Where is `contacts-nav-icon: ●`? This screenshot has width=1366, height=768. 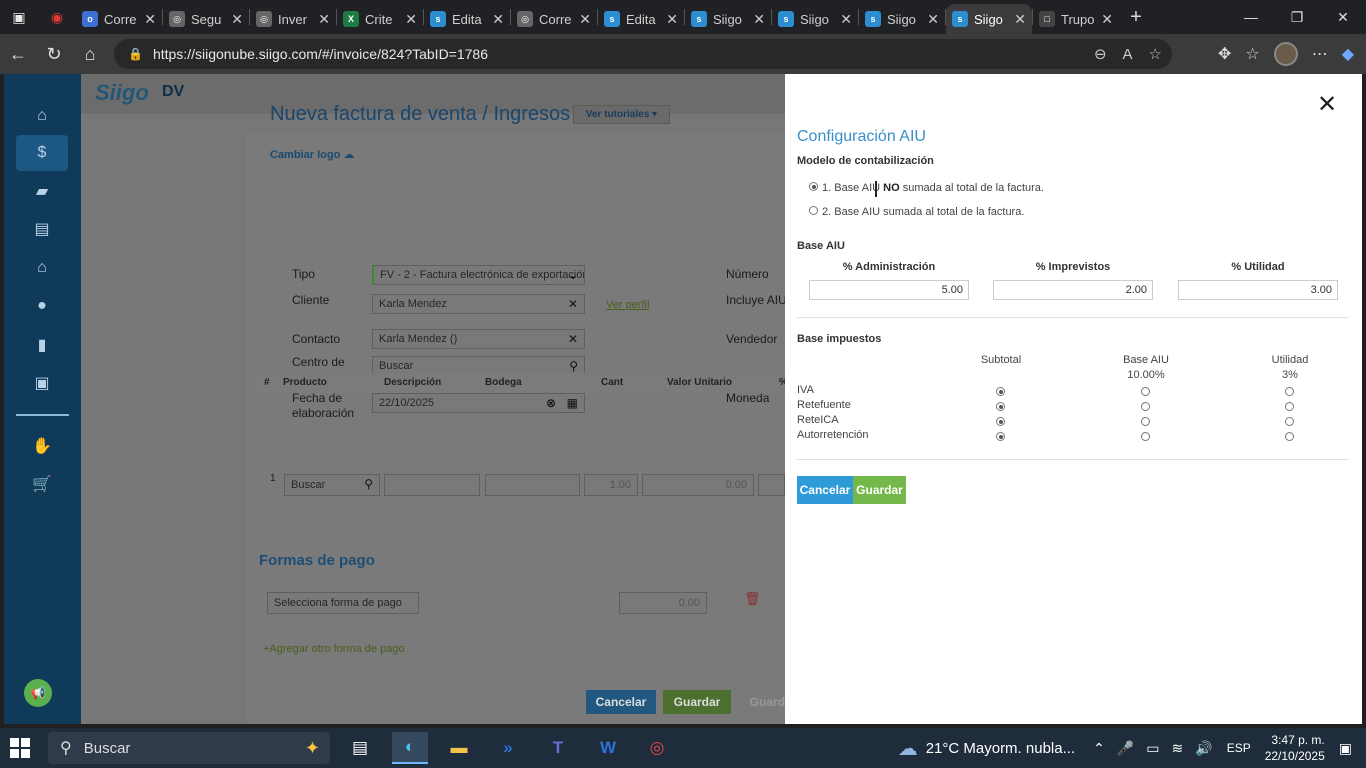
contacts-nav-icon: ● is located at coordinates (42, 306).